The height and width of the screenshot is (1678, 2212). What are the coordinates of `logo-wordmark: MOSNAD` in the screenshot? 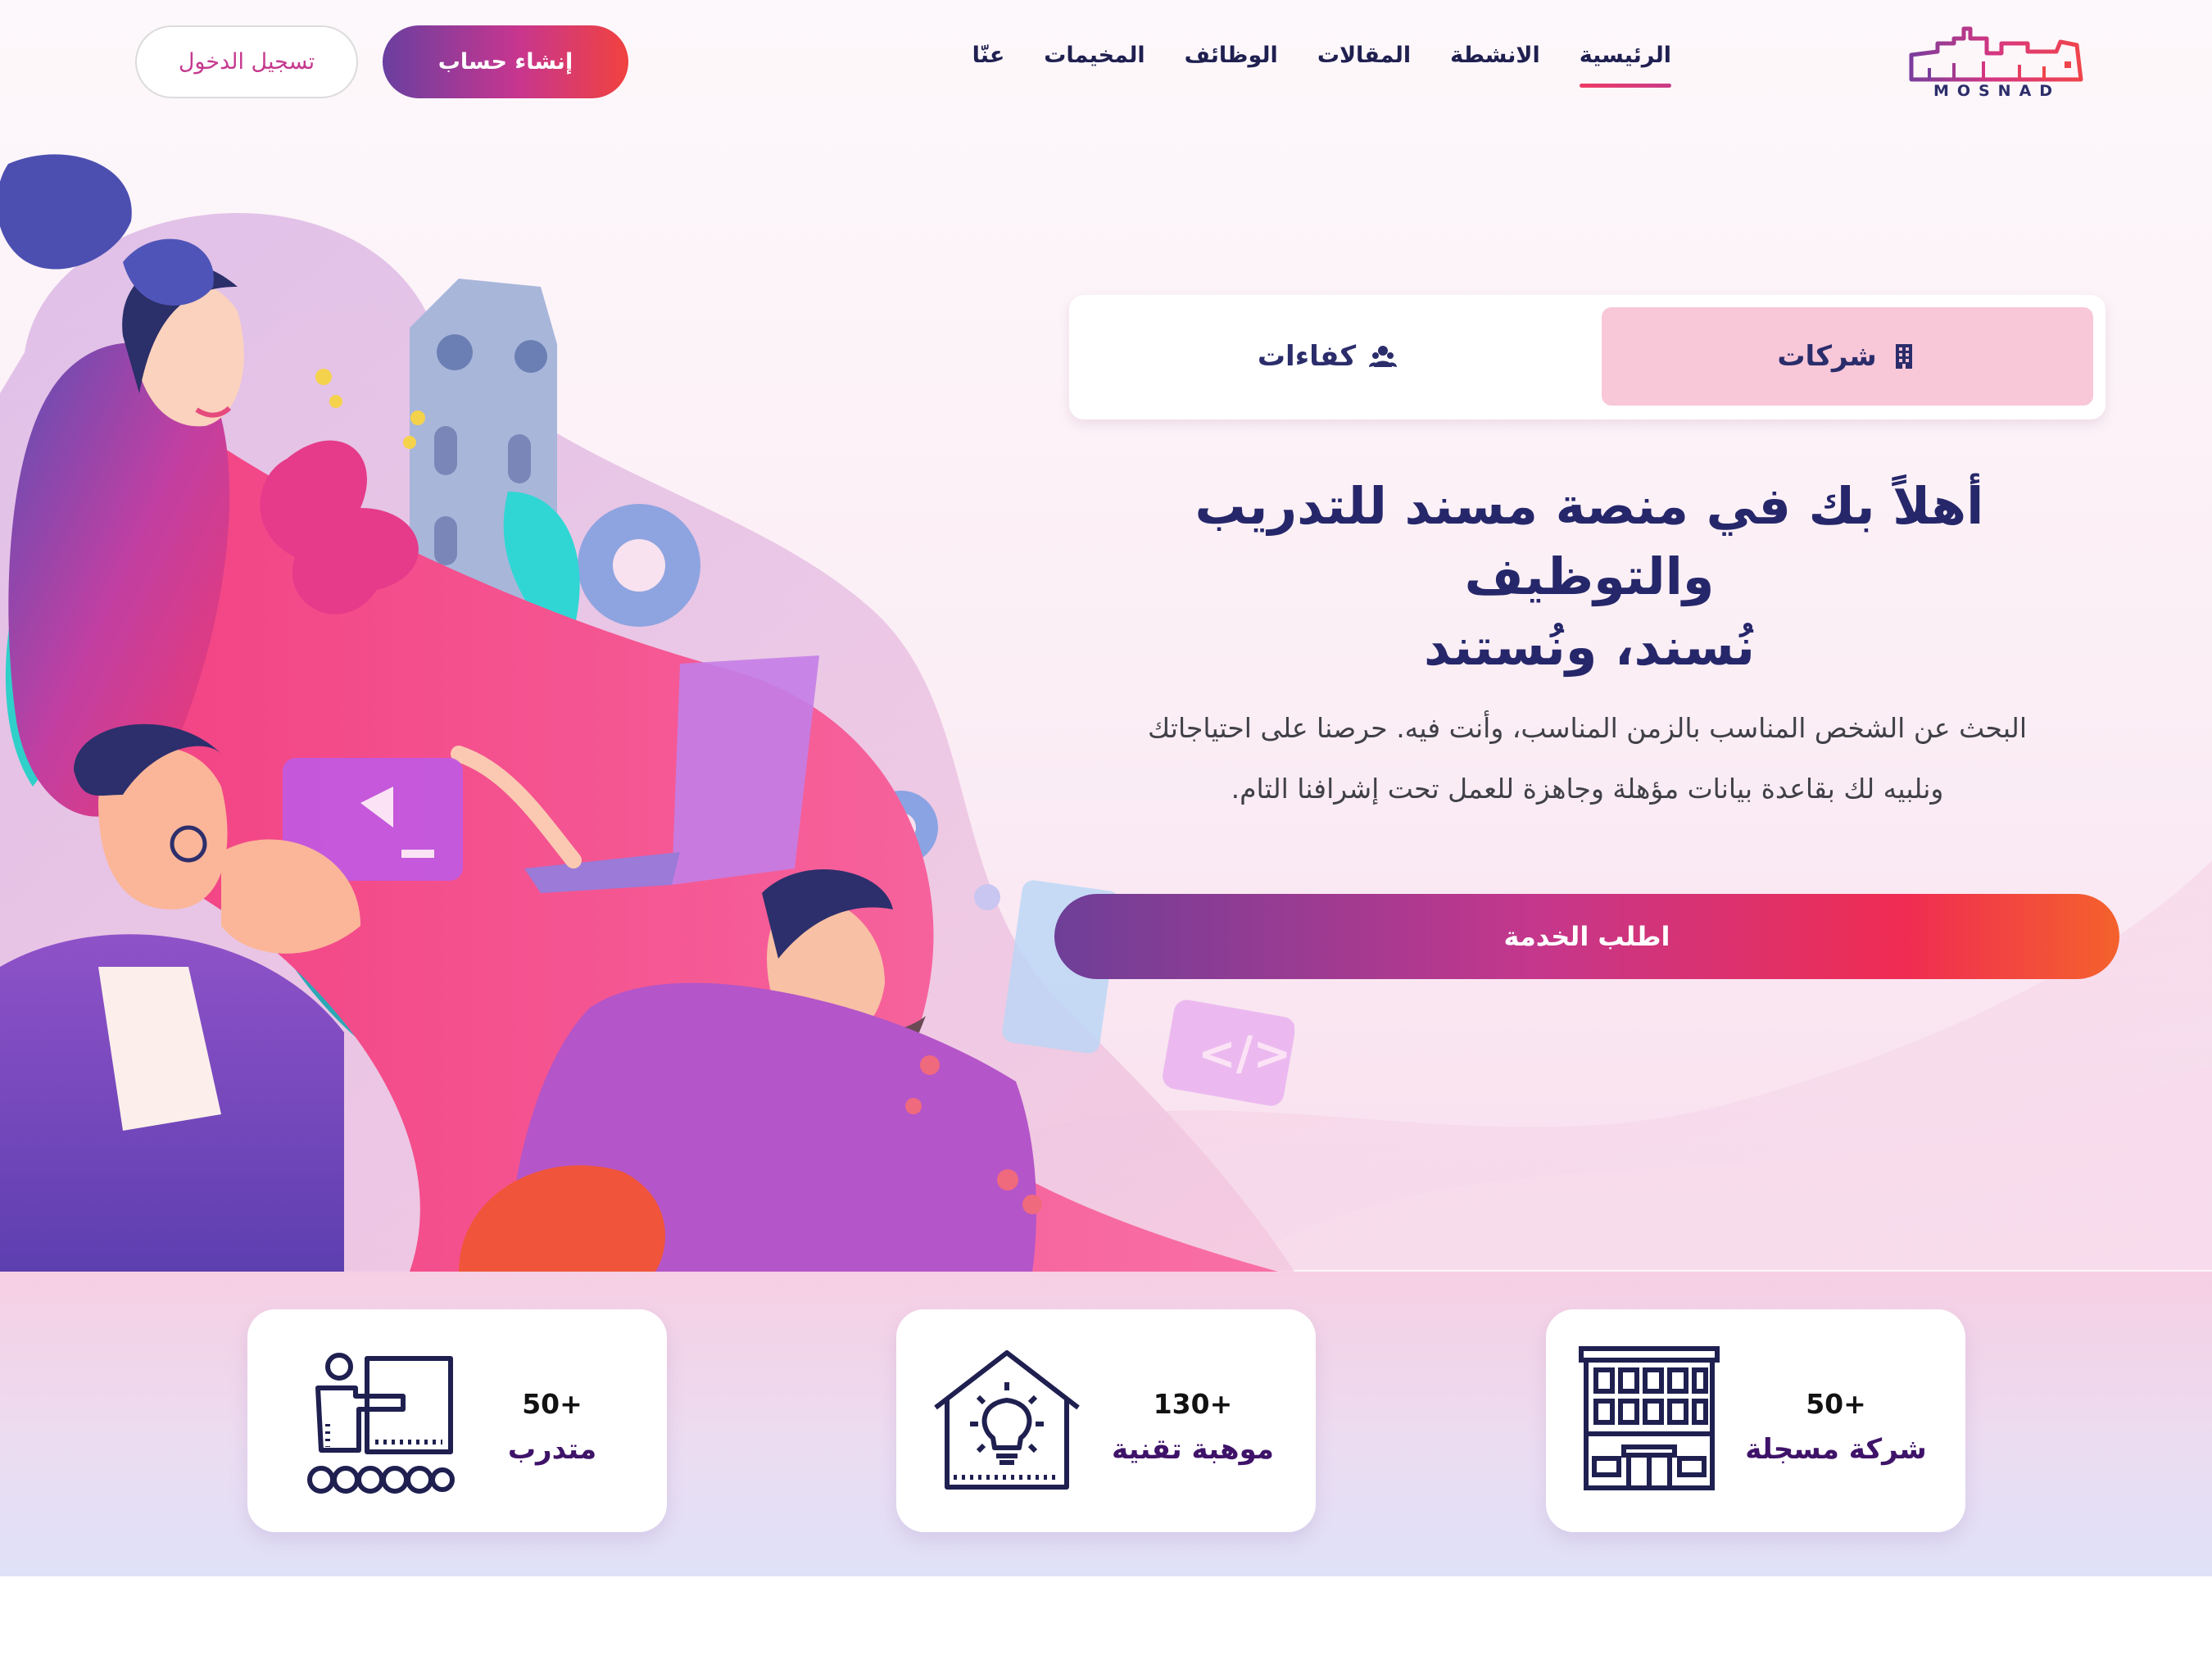 It's located at (1997, 91).